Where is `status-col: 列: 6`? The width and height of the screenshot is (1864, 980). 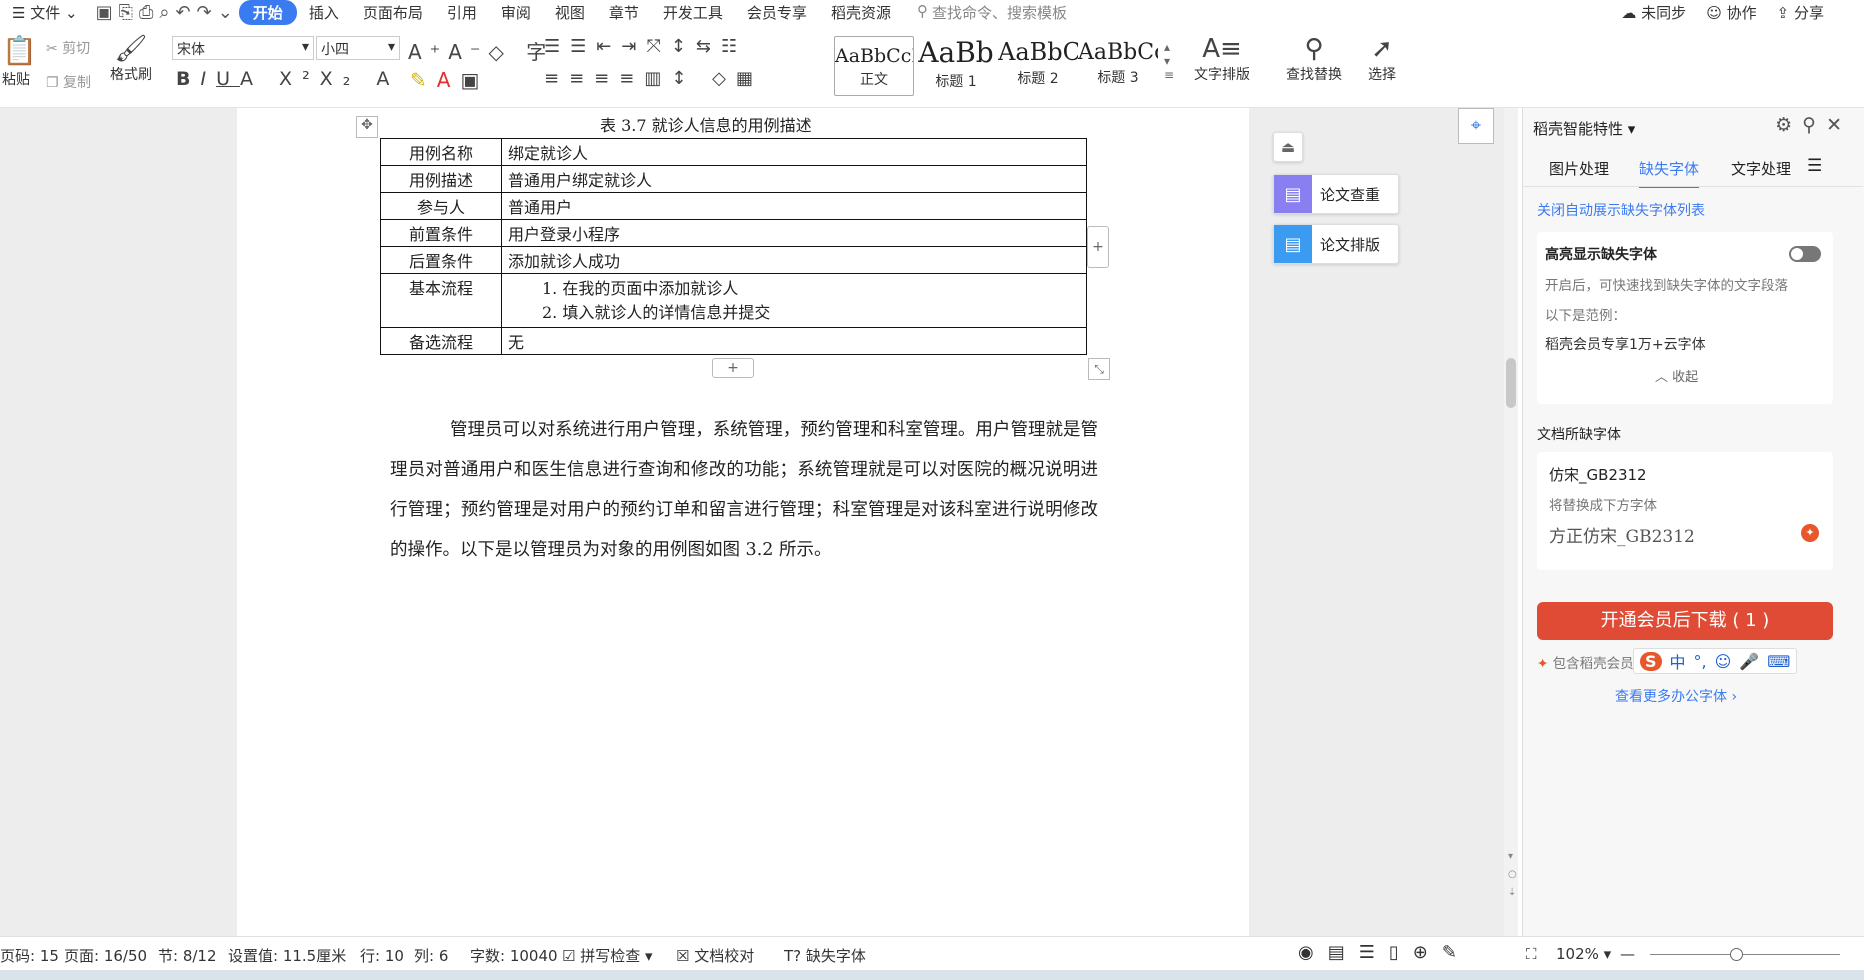
status-col: 列: 6 is located at coordinates (431, 955).